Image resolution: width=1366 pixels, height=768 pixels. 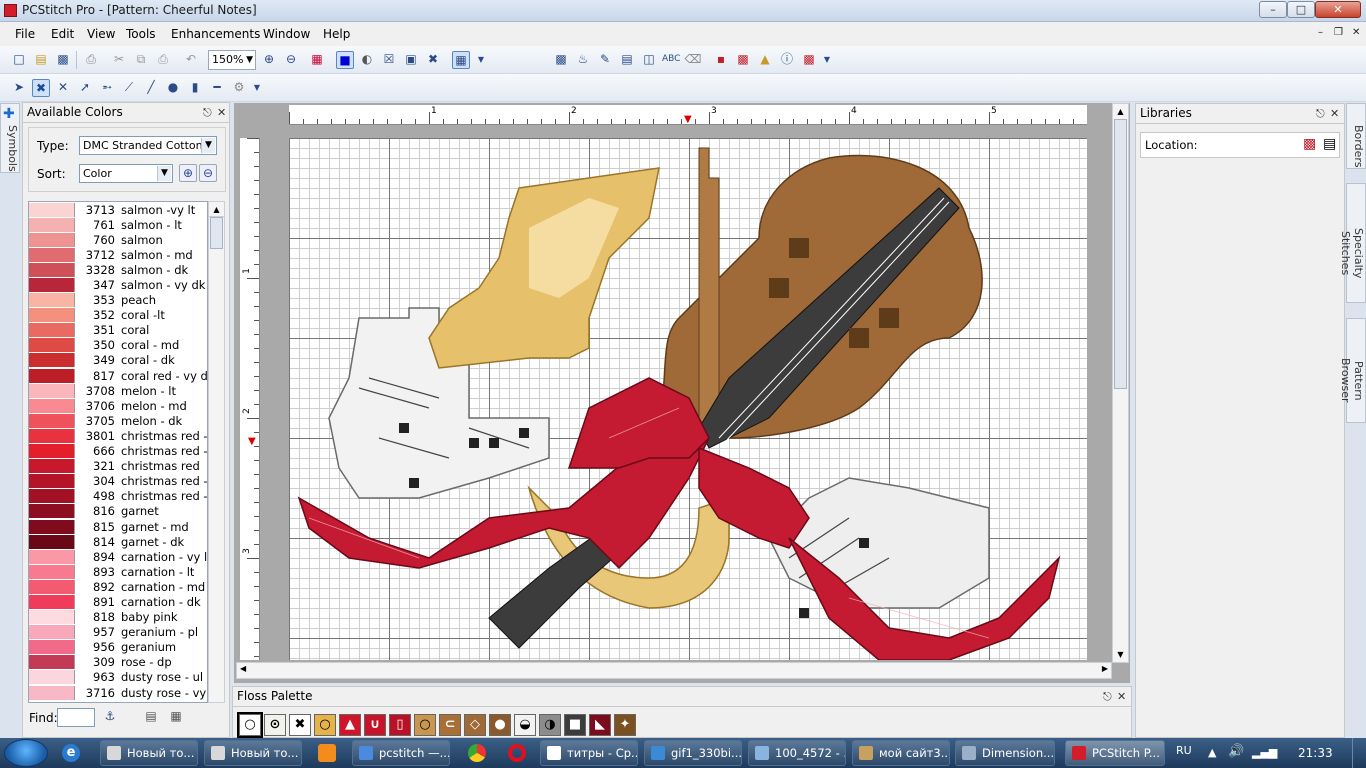 I want to click on undo-icon: ↶, so click(x=191, y=60).